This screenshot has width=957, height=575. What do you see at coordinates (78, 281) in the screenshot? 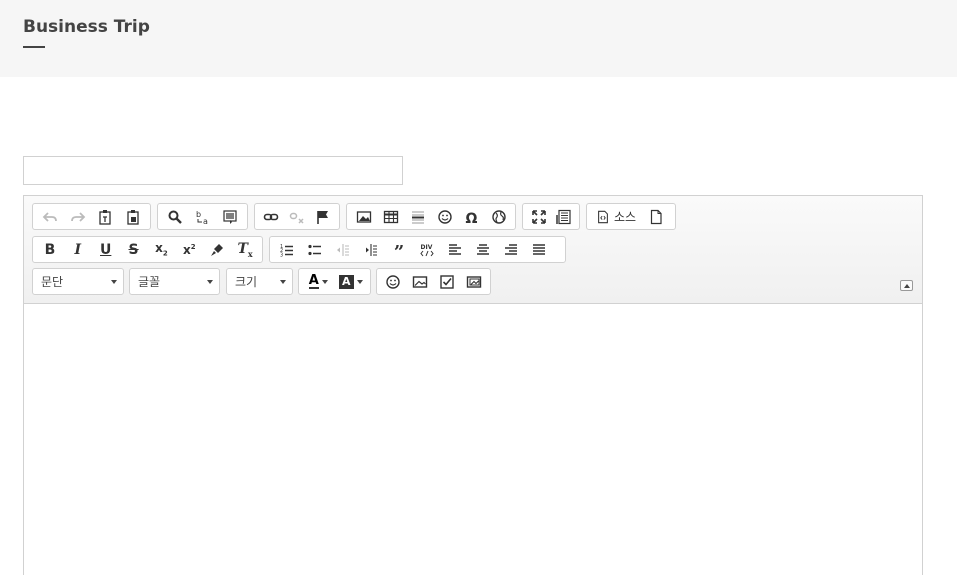
I see `format-combo: 문단` at bounding box center [78, 281].